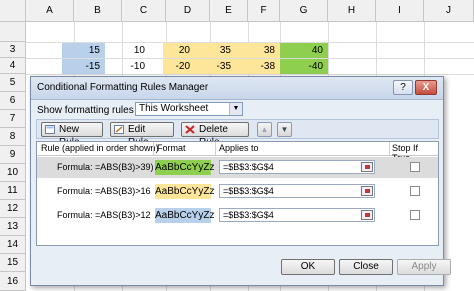 This screenshot has width=474, height=291. Describe the element at coordinates (190, 129) in the screenshot. I see `delete-icon` at that location.